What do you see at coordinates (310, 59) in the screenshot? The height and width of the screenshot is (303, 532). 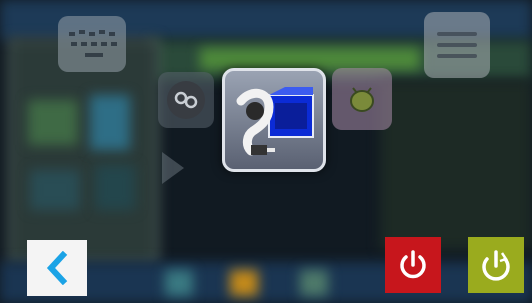 I see `background-progress-strip` at bounding box center [310, 59].